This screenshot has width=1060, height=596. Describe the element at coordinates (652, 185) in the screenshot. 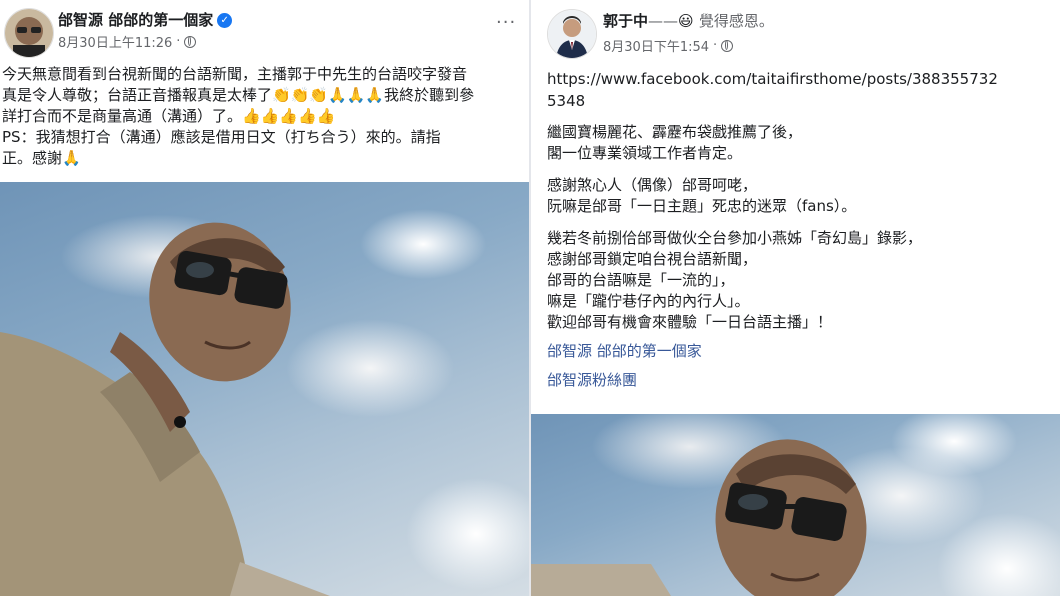

I see `text-line: 感謝煞心人（偶像）邰哥呵咾，` at that location.